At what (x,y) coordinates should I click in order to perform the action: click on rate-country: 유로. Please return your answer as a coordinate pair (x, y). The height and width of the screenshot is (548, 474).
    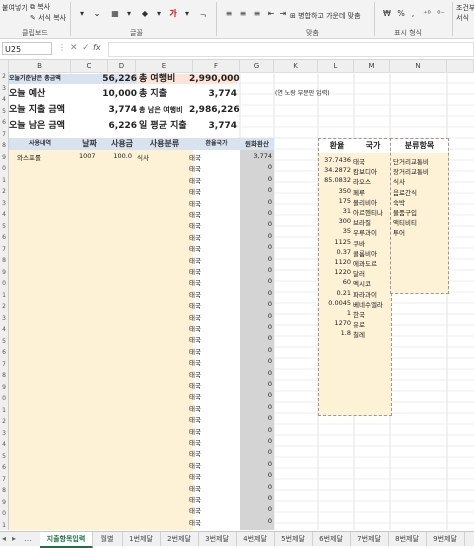
    Looking at the image, I should click on (359, 324).